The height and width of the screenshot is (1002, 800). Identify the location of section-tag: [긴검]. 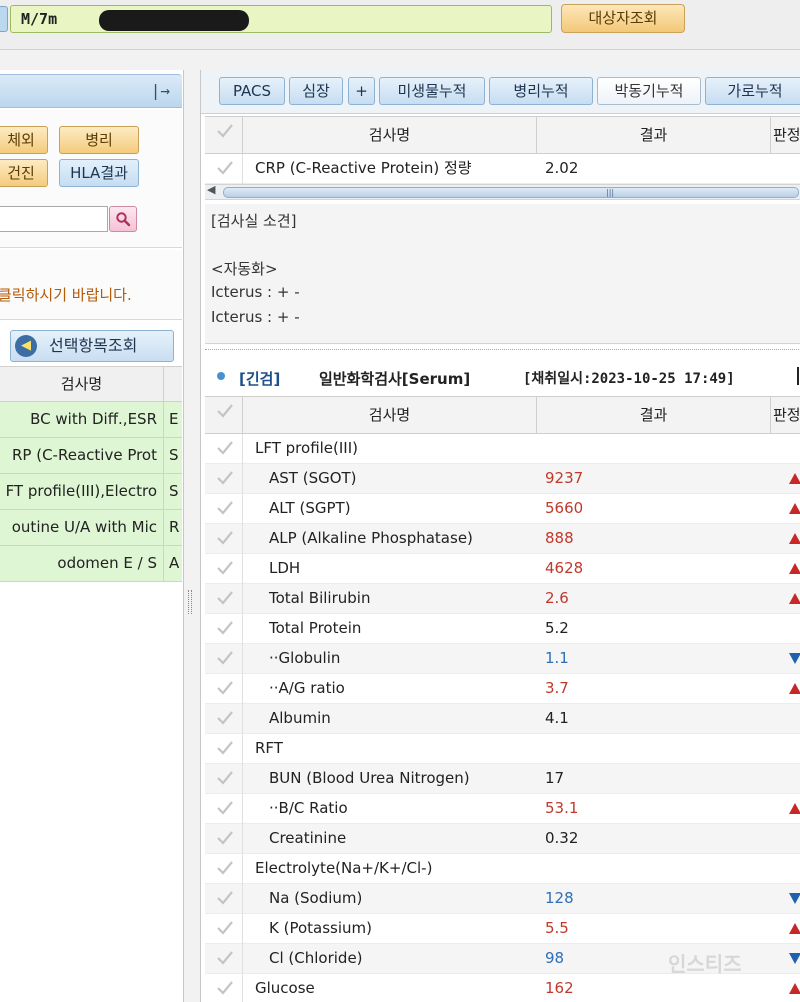
(260, 379).